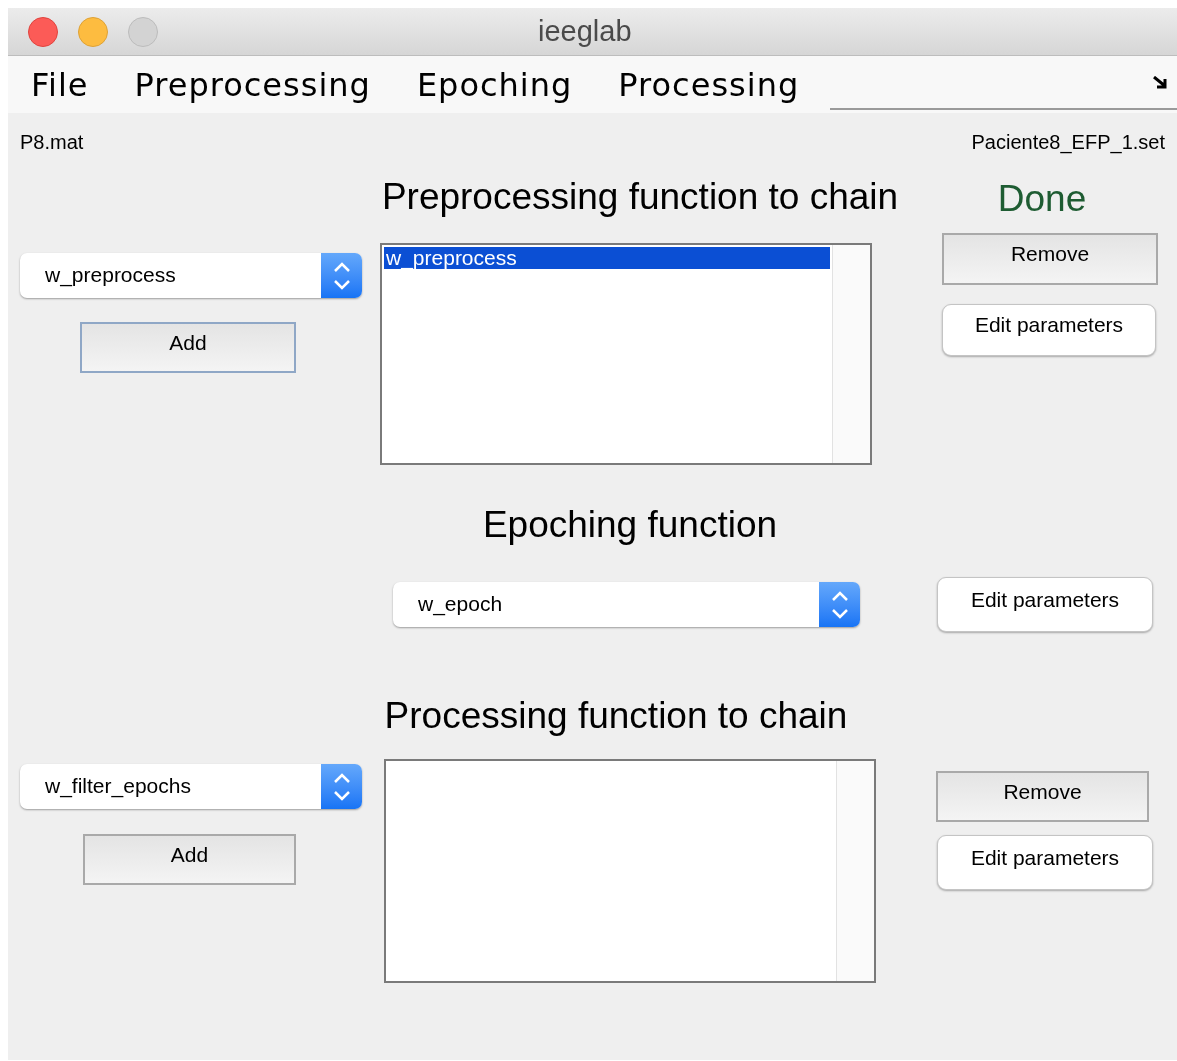  What do you see at coordinates (1042, 199) in the screenshot?
I see `status-text: Done` at bounding box center [1042, 199].